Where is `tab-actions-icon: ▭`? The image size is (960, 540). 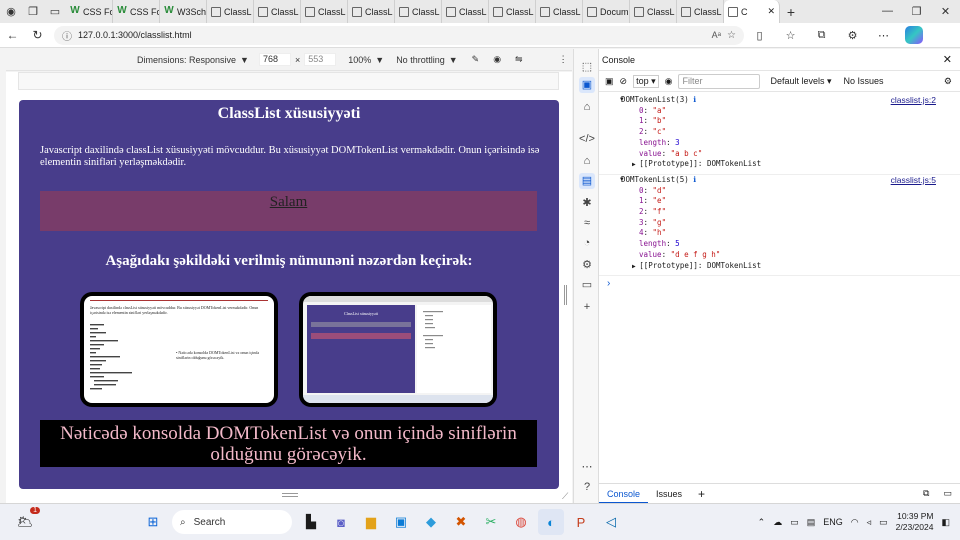
tab-actions-icon: ▭ is located at coordinates (55, 11).